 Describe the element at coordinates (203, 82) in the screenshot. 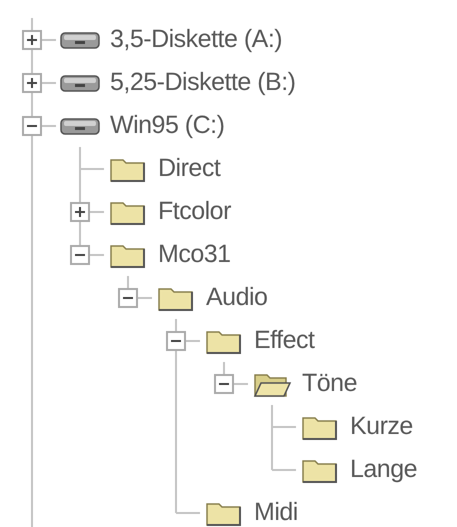

I see `tree-item: 5,25-Diskette (B:)` at that location.